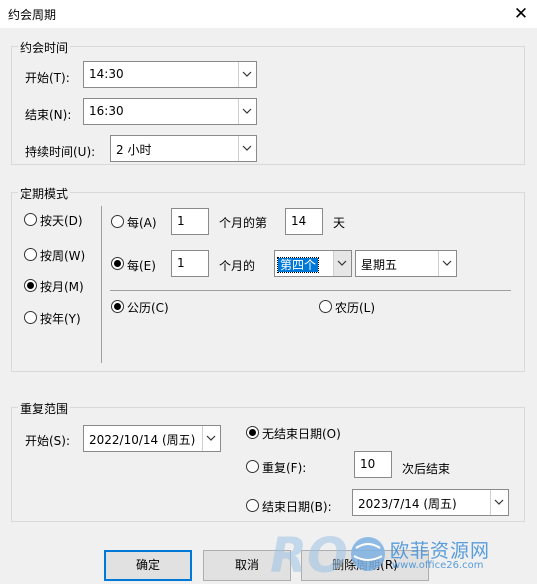  Describe the element at coordinates (32, 15) in the screenshot. I see `dialog-title: 约会周期` at that location.